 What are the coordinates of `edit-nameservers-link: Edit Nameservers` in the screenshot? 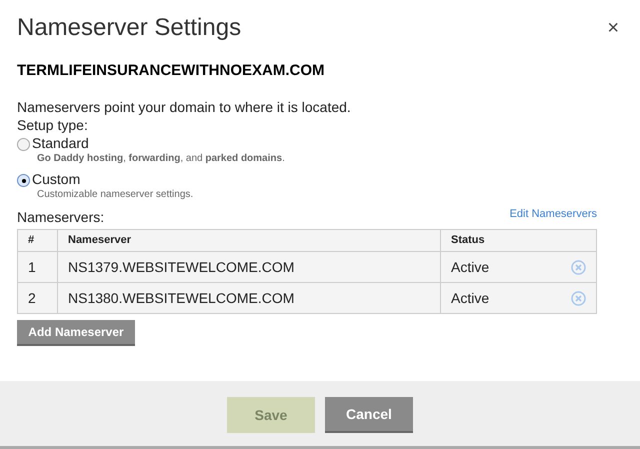 It's located at (553, 214).